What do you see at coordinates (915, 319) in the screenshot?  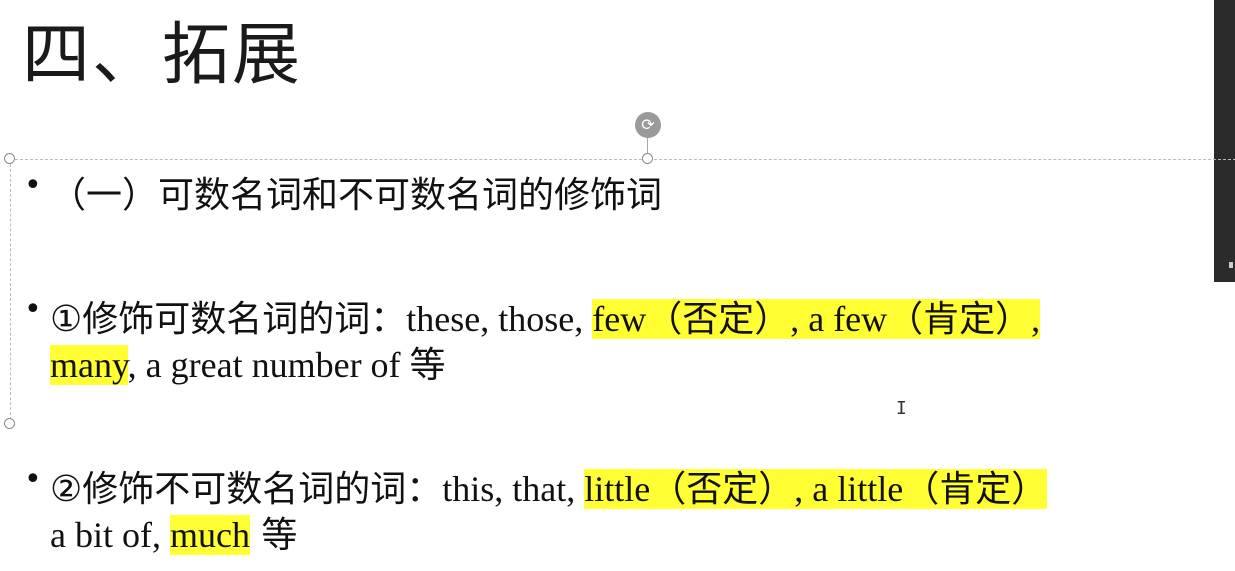 I see `highlight-a-few: , a few（肯定）,` at bounding box center [915, 319].